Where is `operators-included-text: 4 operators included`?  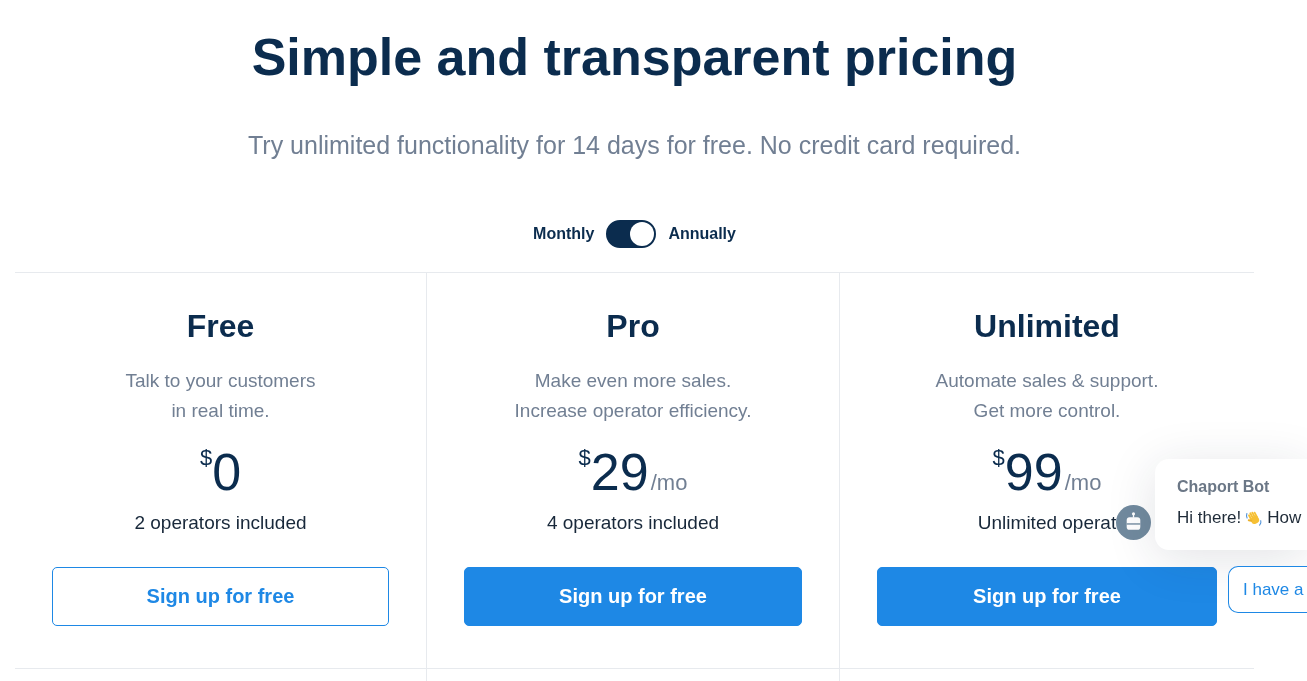 operators-included-text: 4 operators included is located at coordinates (633, 523).